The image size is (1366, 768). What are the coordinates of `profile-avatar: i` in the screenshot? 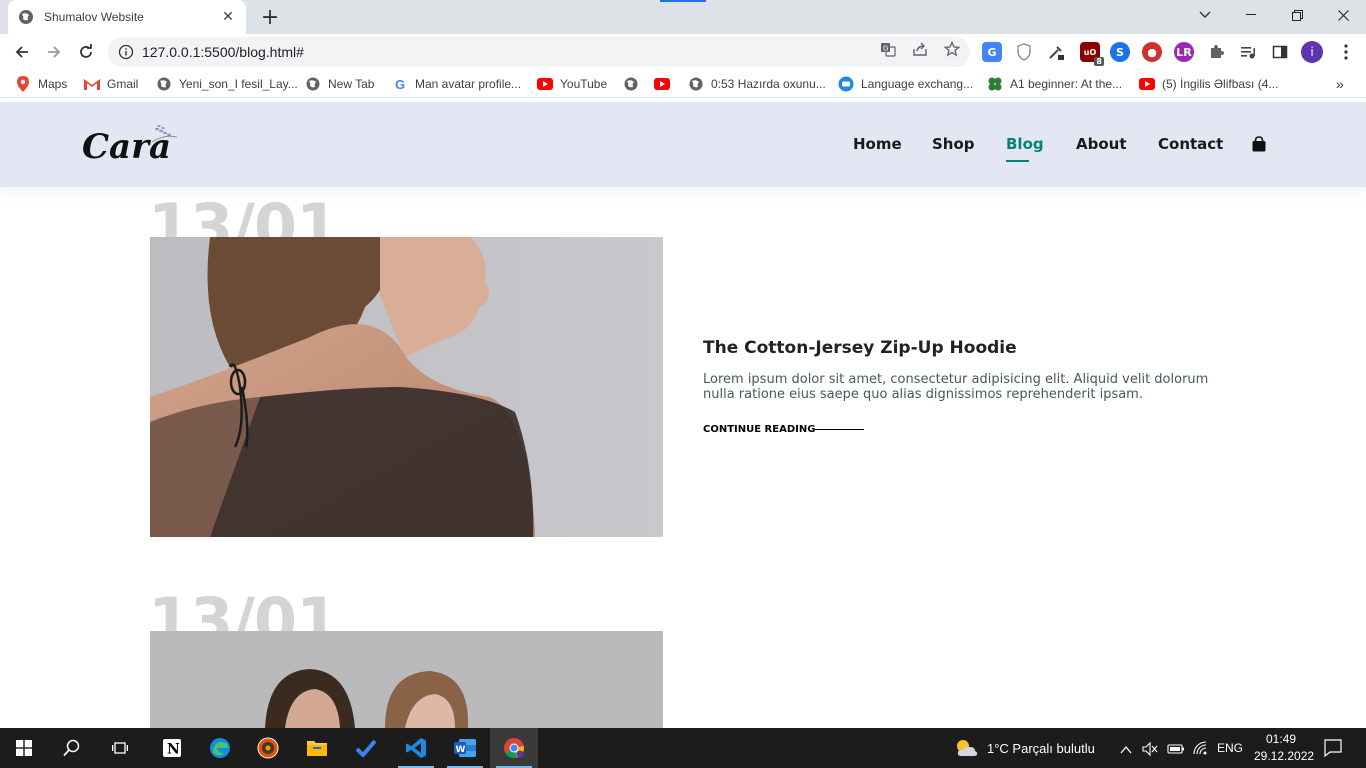 It's located at (1312, 52).